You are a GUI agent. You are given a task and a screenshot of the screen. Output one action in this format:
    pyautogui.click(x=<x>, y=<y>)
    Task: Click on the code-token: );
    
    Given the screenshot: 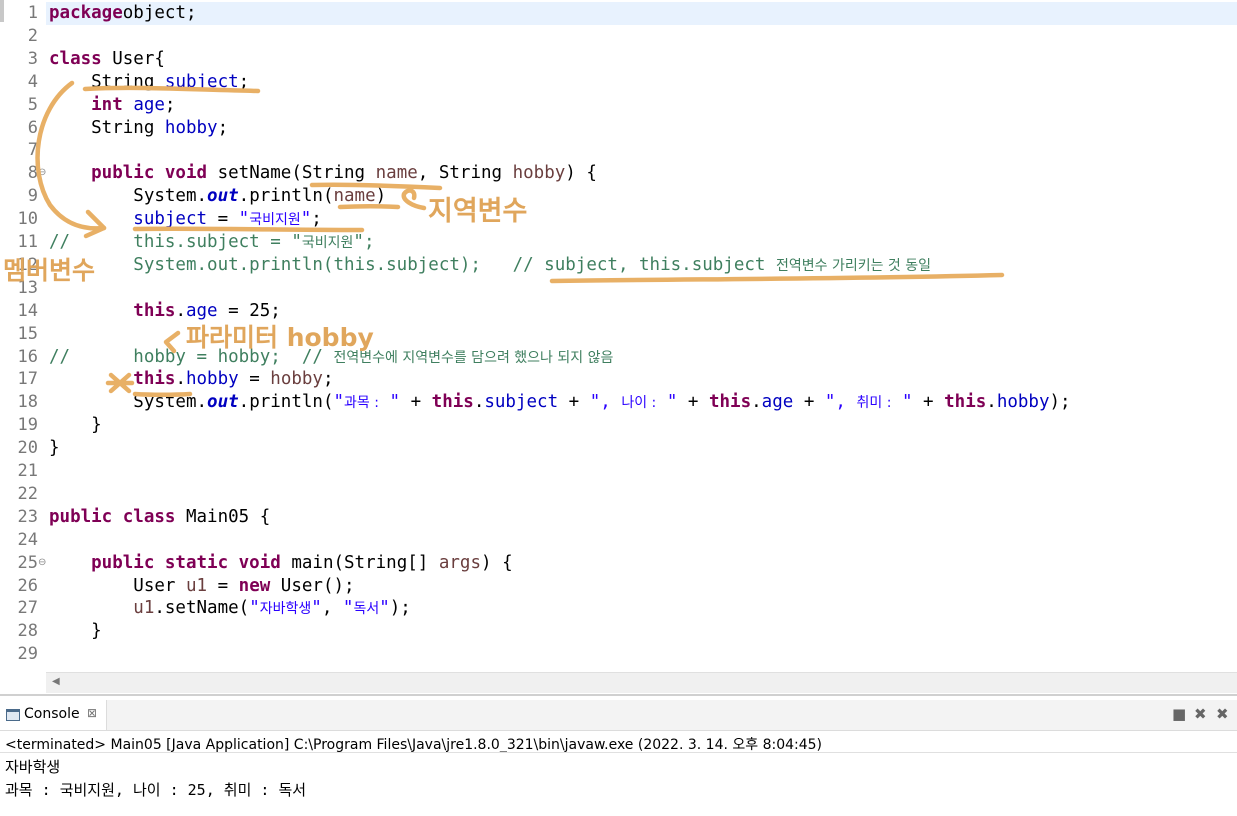 What is the action you would take?
    pyautogui.click(x=400, y=608)
    